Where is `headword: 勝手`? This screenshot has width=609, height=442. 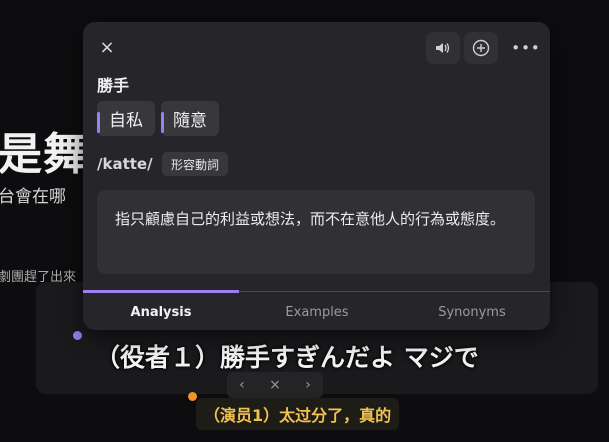 headword: 勝手 is located at coordinates (113, 85).